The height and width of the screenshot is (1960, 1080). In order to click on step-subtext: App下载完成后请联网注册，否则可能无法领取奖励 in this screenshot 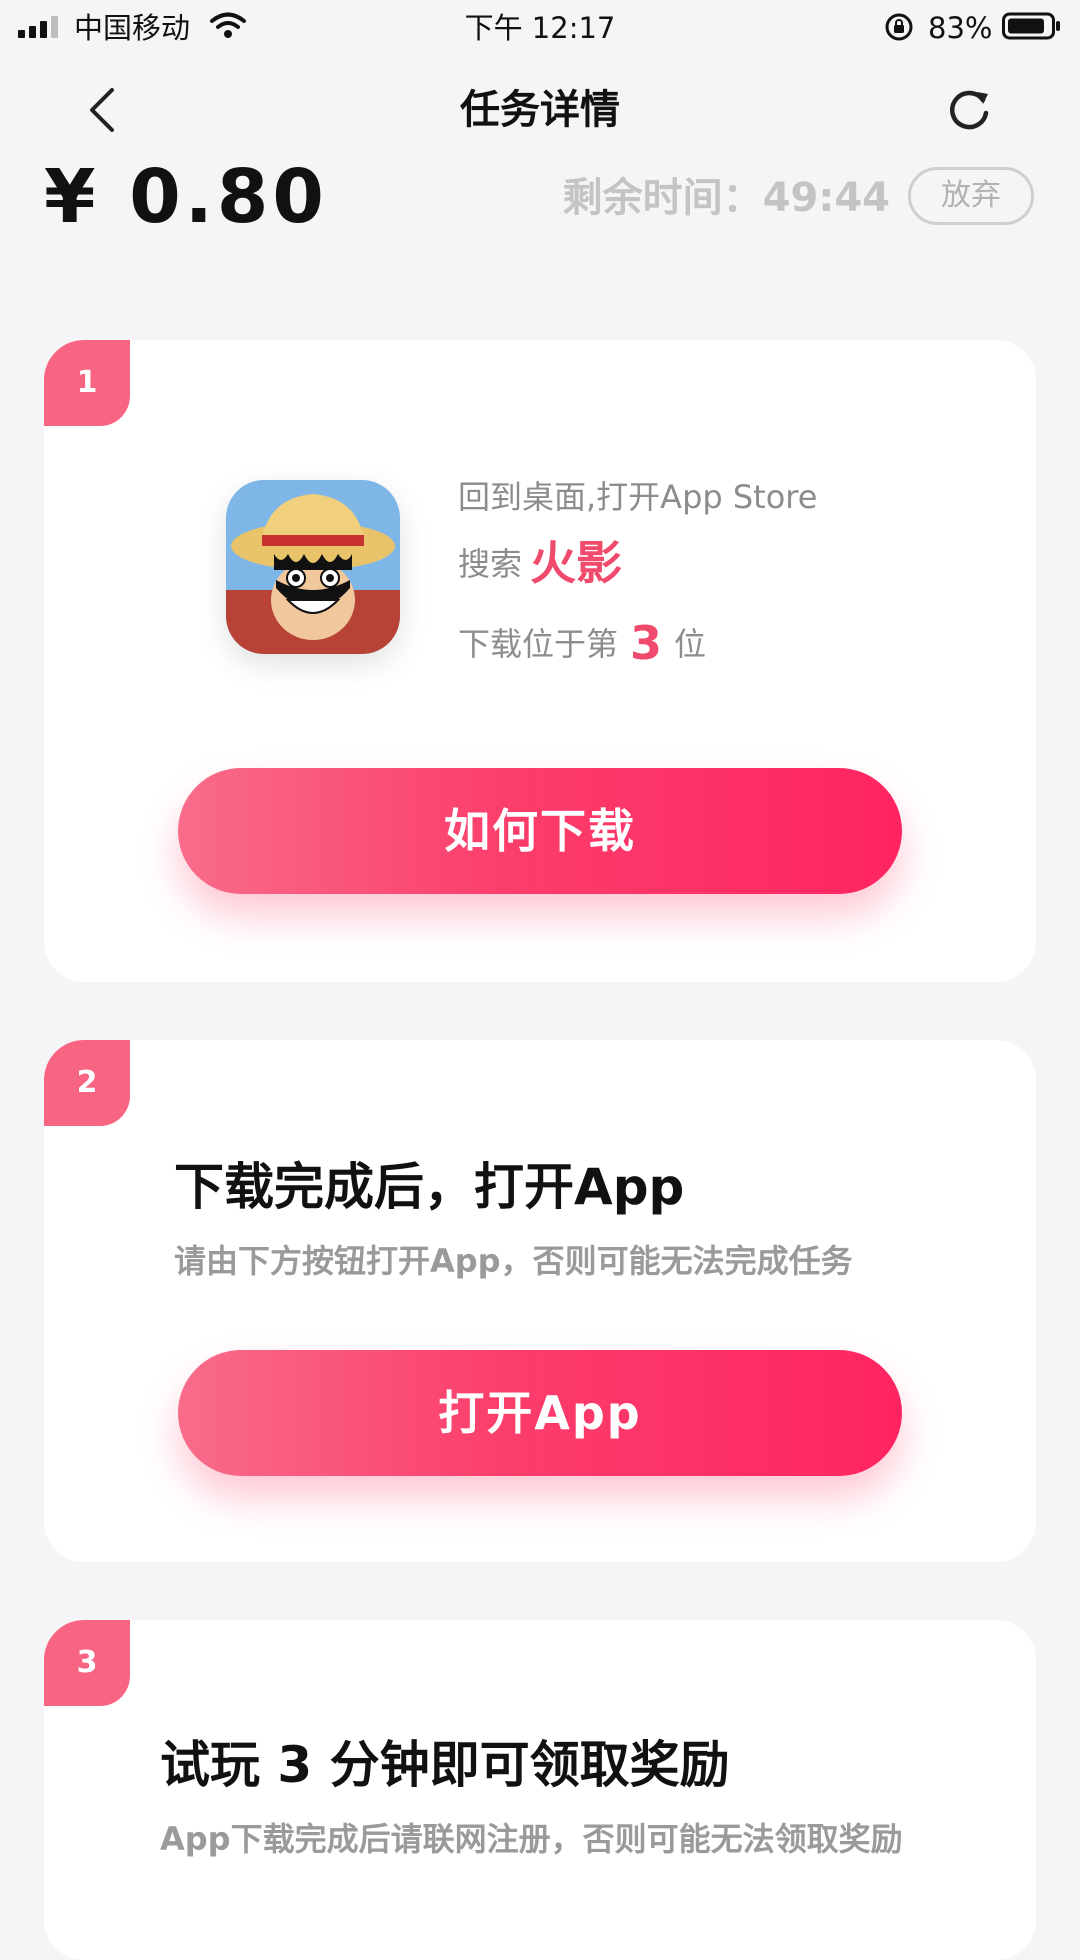, I will do `click(531, 1839)`.